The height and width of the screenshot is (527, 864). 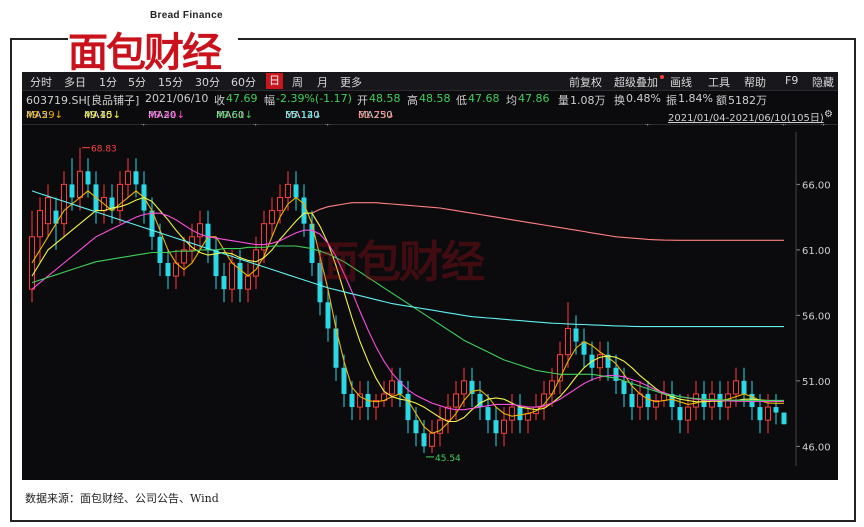 I want to click on avg-value: 47.86, so click(x=534, y=98).